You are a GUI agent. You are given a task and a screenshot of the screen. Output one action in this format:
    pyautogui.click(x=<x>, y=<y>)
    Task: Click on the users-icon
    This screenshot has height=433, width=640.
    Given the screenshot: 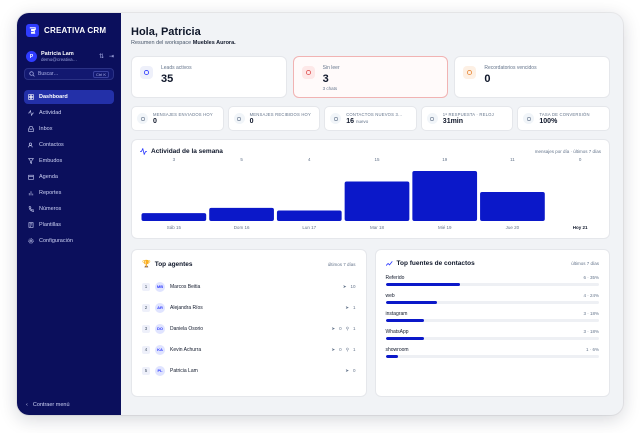 What is the action you would take?
    pyautogui.click(x=336, y=118)
    